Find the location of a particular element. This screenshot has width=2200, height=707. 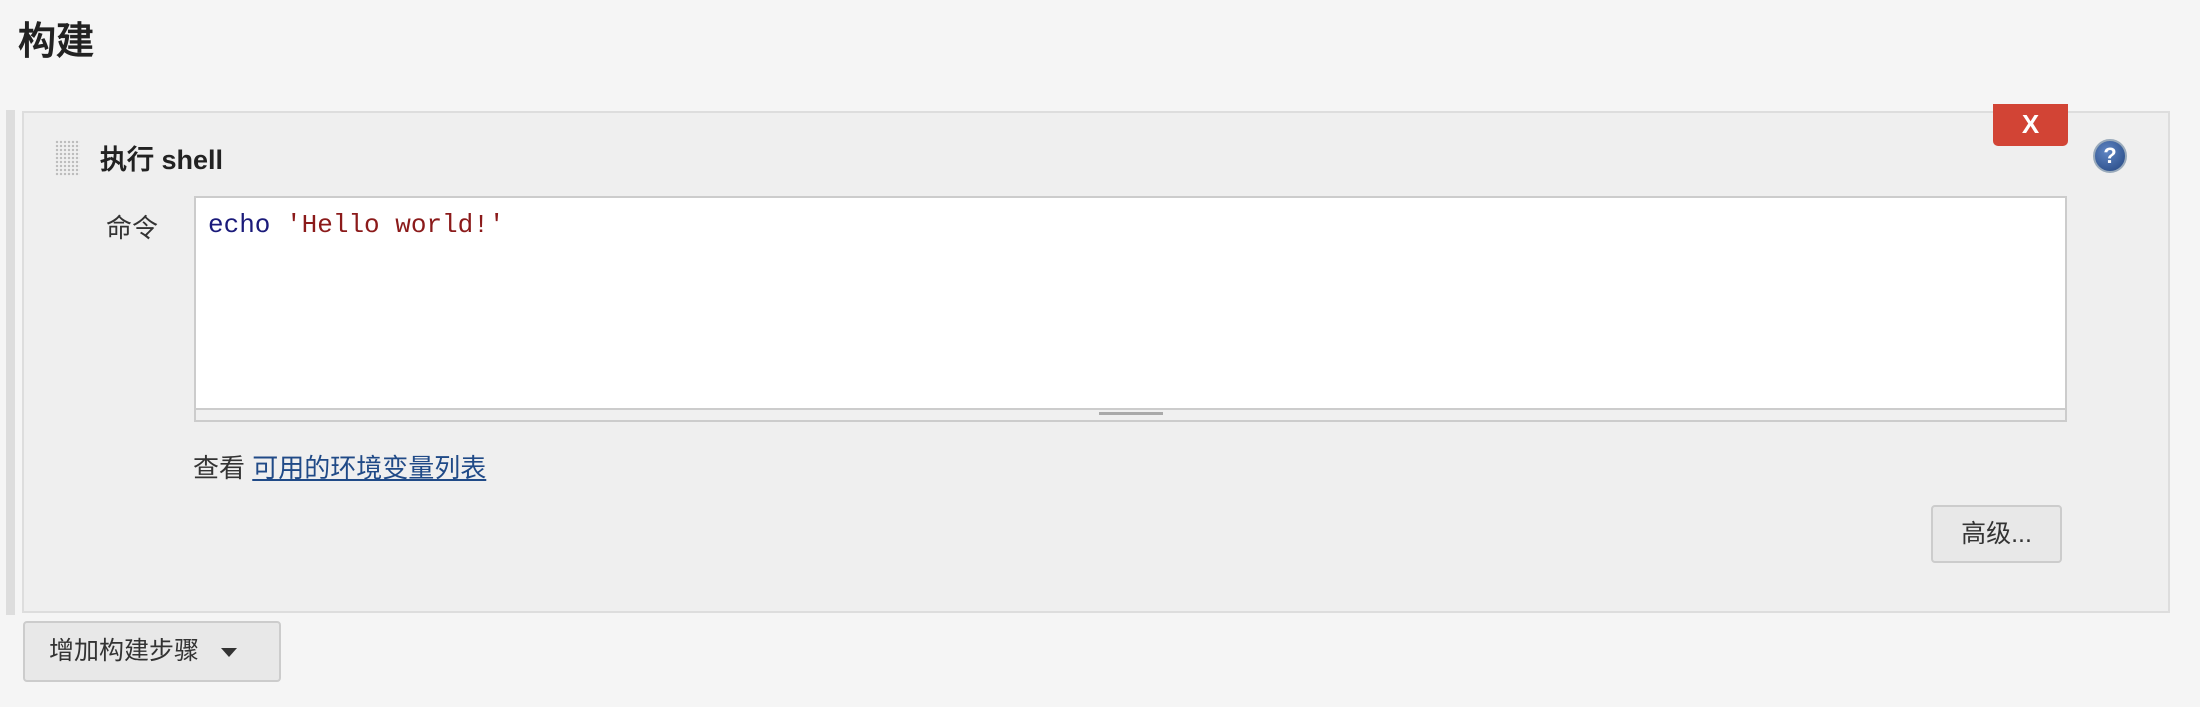

env-prefix: 查看 is located at coordinates (219, 468).